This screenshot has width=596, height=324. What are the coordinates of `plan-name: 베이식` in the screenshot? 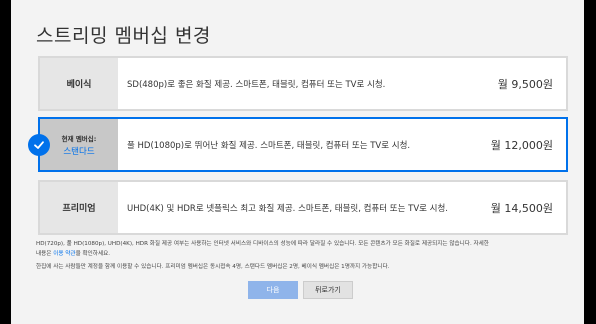 It's located at (79, 83).